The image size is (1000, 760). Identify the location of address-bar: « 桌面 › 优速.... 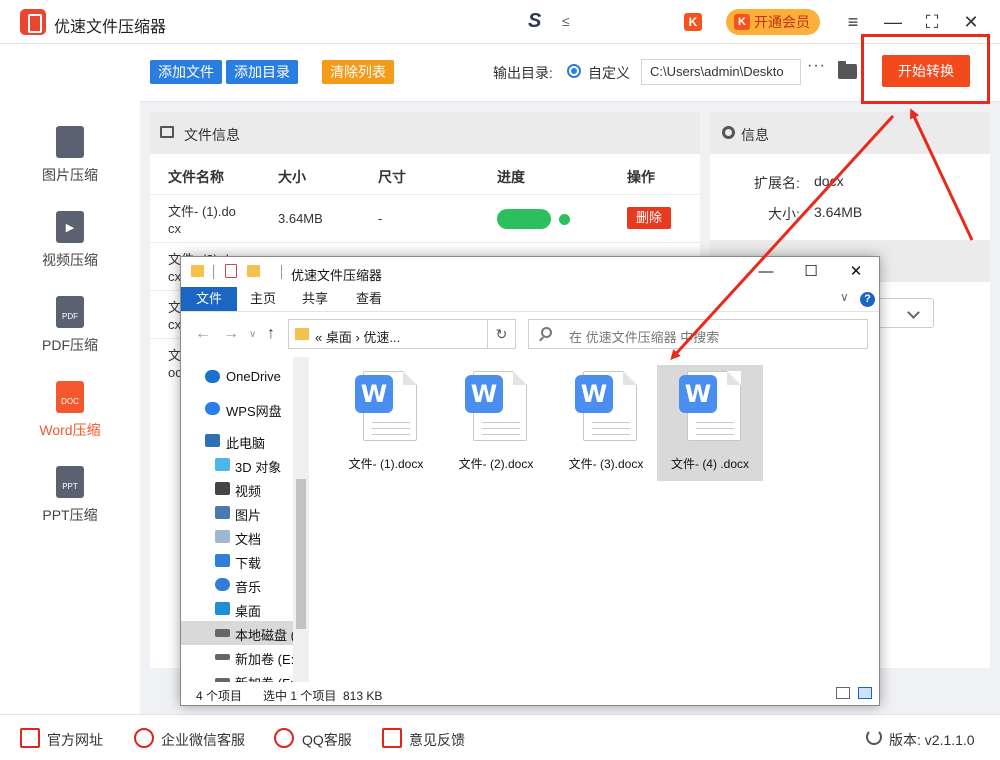
(388, 334).